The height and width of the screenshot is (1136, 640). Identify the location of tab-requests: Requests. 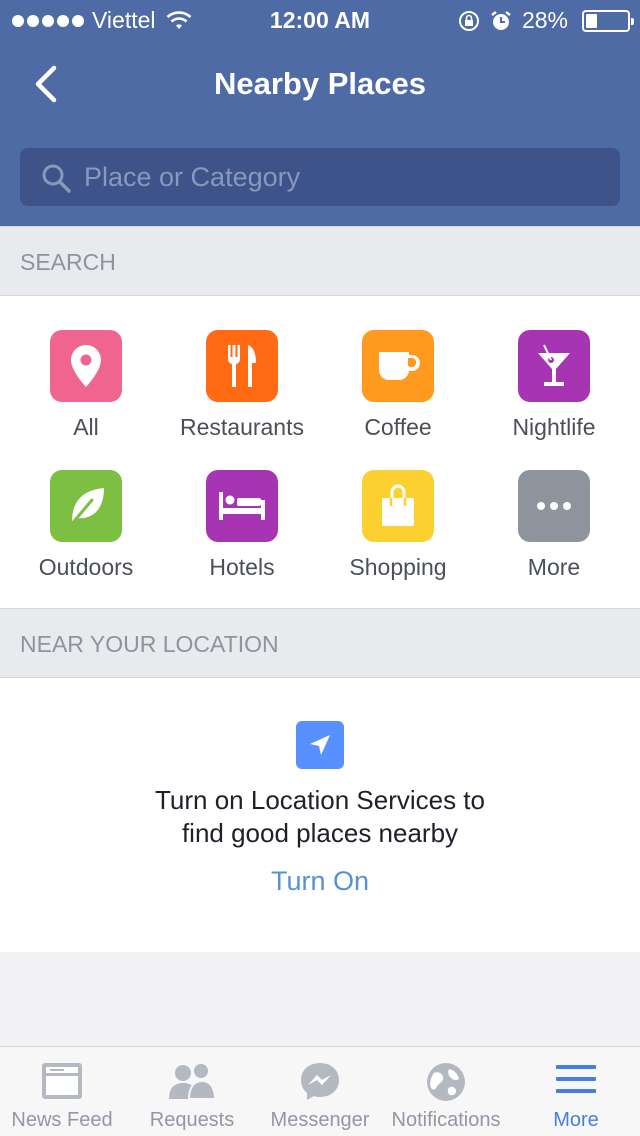
(192, 1091).